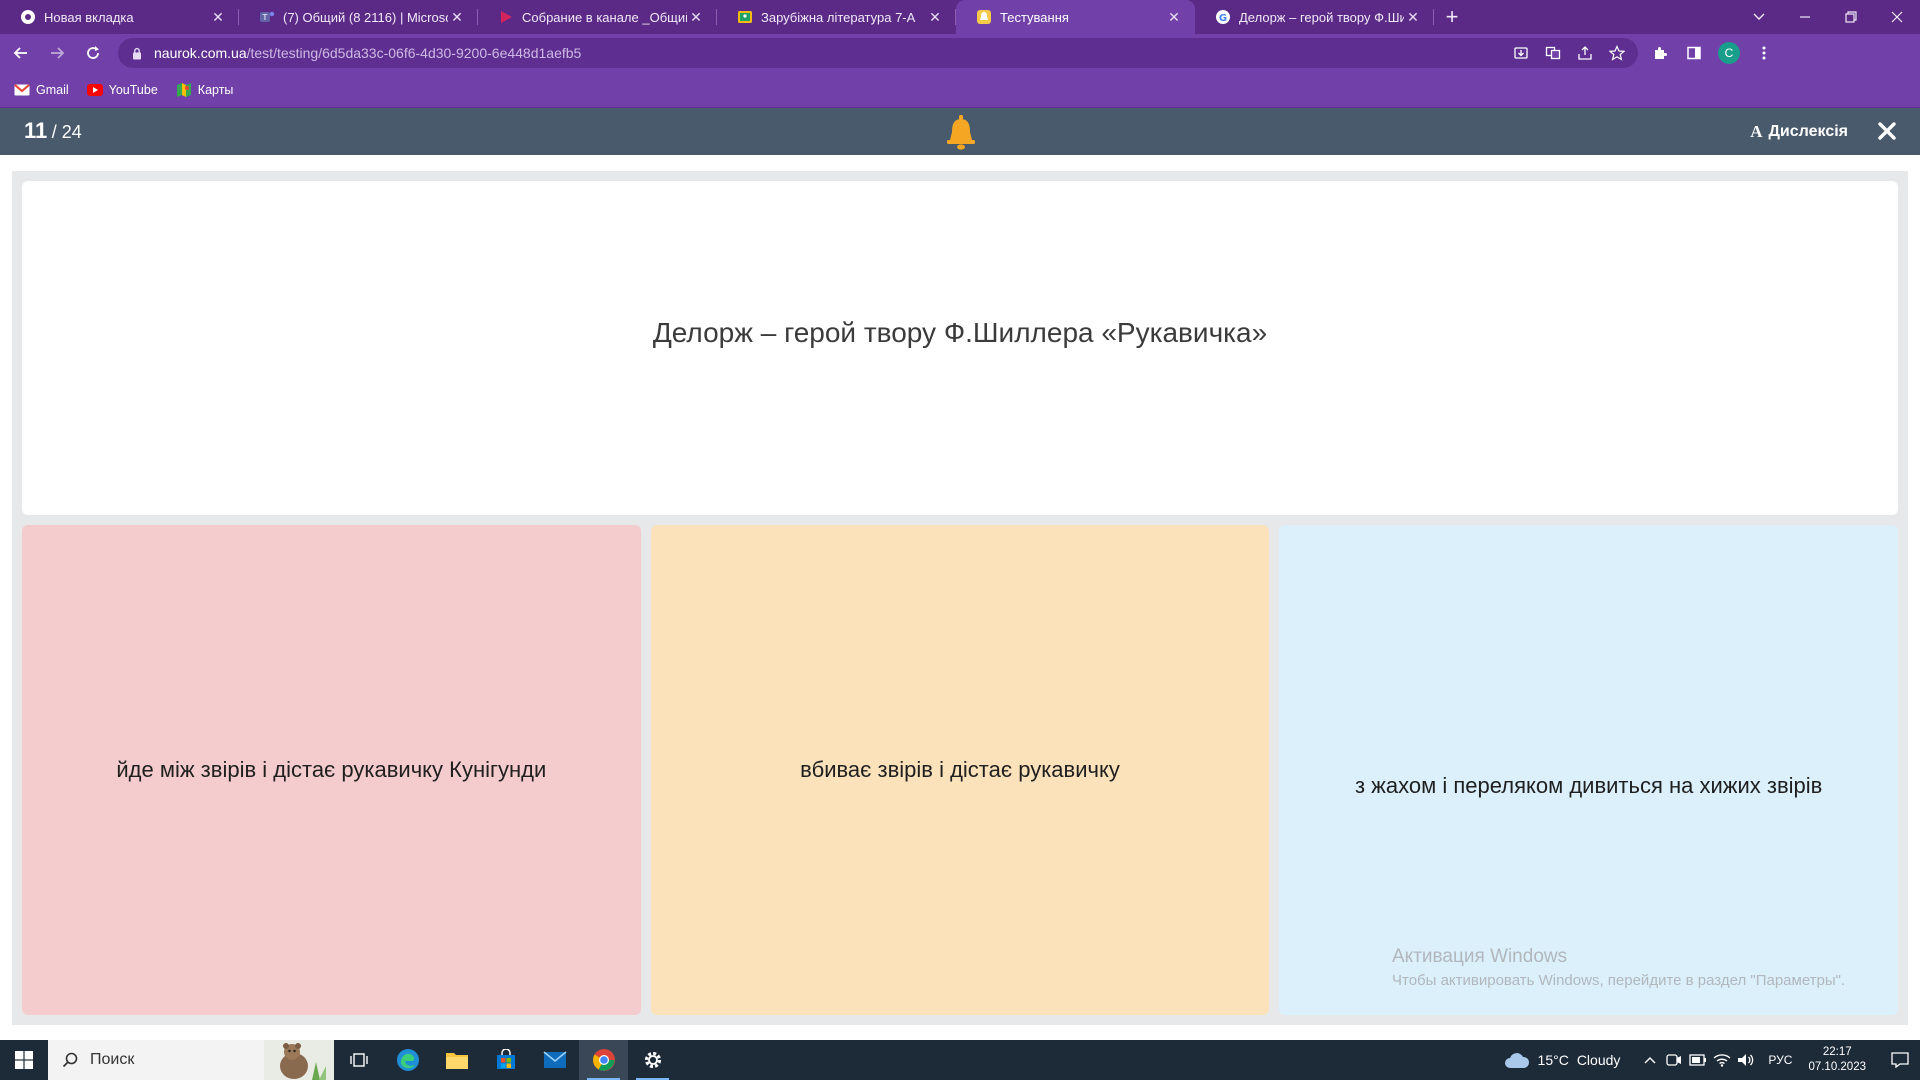 This screenshot has height=1080, width=1920. What do you see at coordinates (137, 53) in the screenshot?
I see `lock-icon` at bounding box center [137, 53].